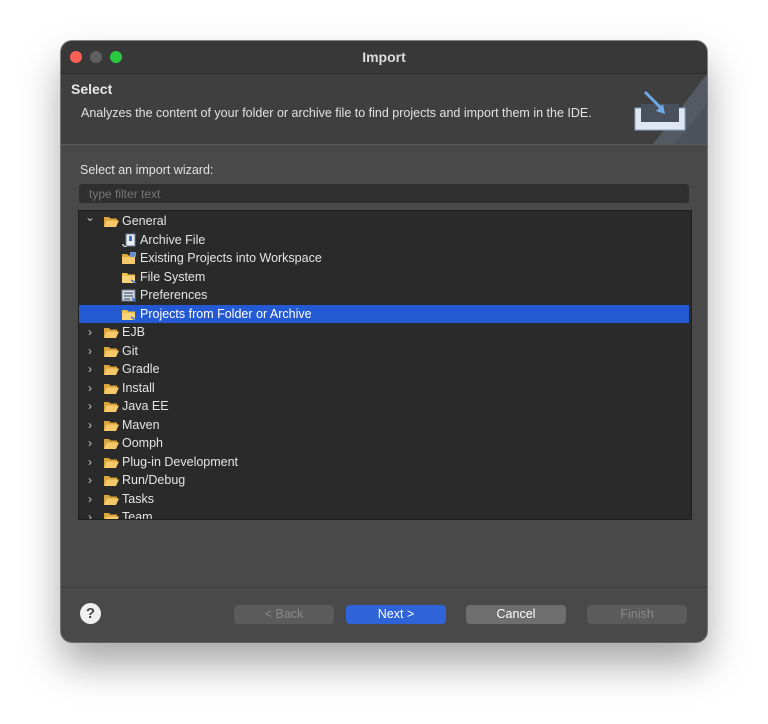 This screenshot has height=724, width=768. What do you see at coordinates (384, 221) in the screenshot?
I see `tree-item: ⌄ General` at bounding box center [384, 221].